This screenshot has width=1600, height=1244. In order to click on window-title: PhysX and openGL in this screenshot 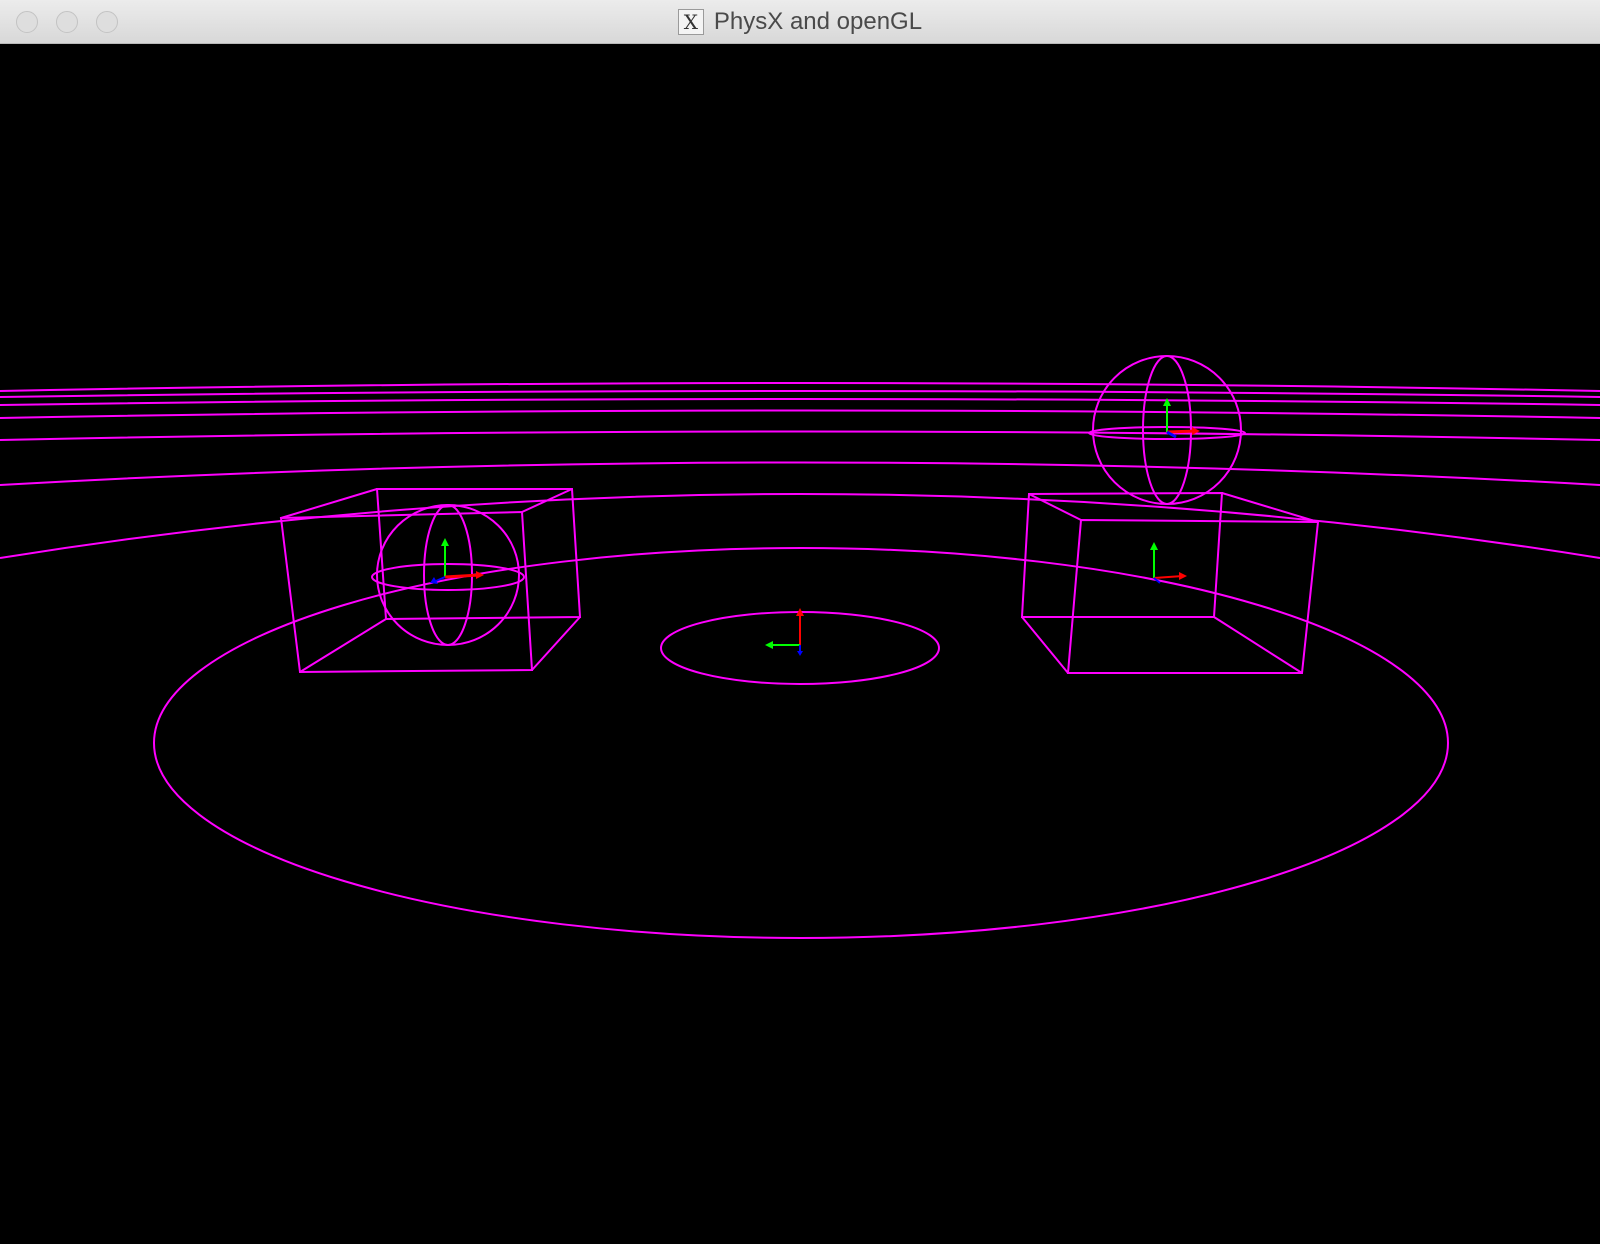, I will do `click(818, 21)`.